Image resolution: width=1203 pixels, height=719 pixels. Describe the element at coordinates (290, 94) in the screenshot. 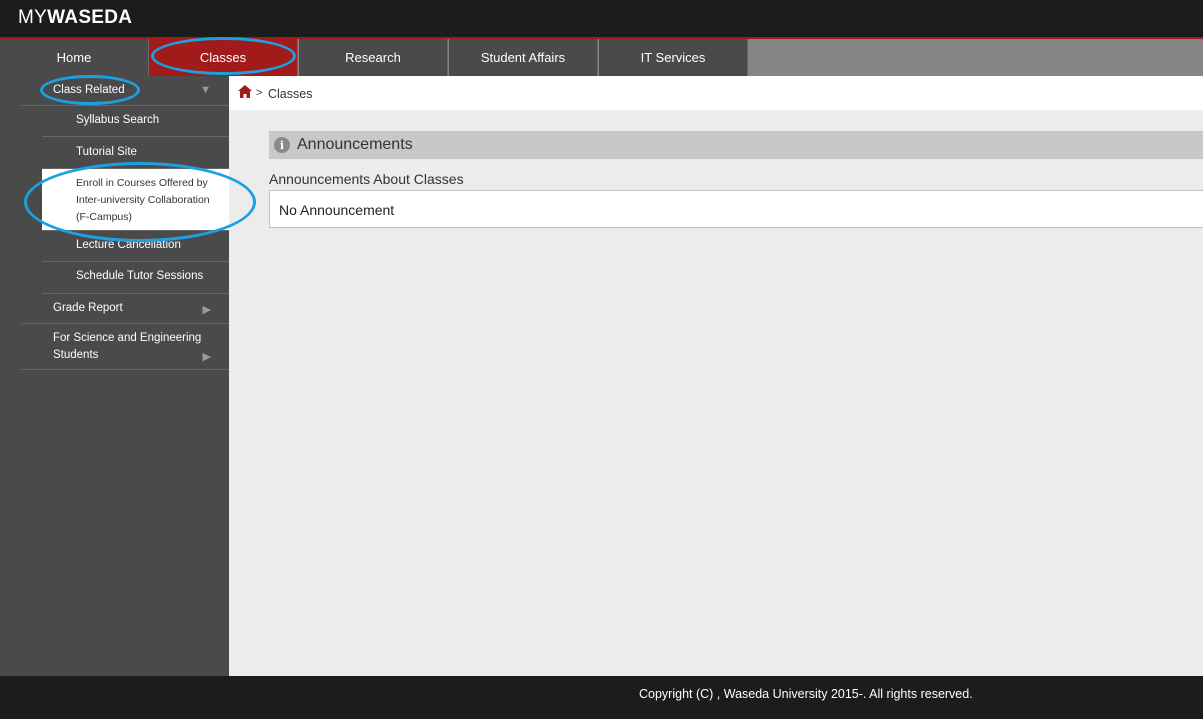

I see `breadcrumb-current: Classes` at that location.